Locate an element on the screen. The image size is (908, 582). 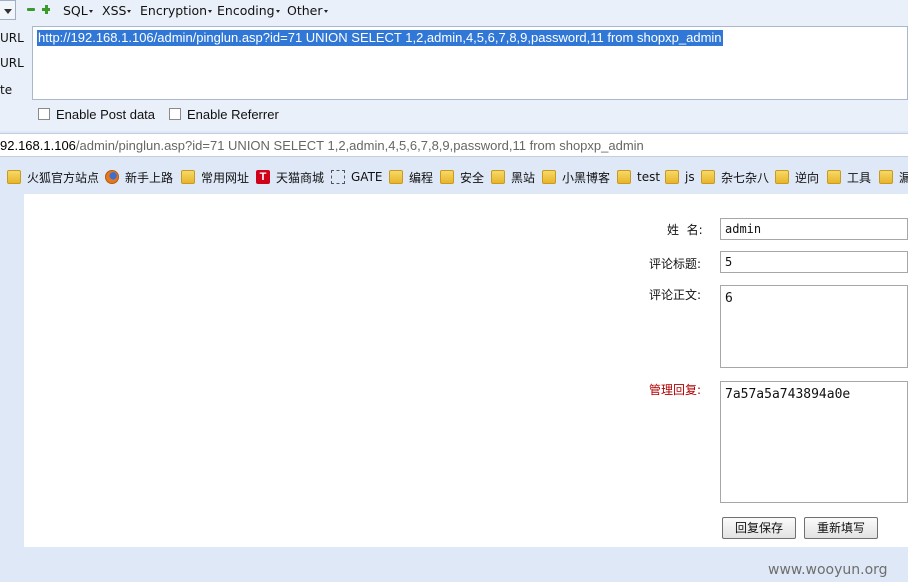
bookmark-item: T 天猫商城 is located at coordinates (290, 177).